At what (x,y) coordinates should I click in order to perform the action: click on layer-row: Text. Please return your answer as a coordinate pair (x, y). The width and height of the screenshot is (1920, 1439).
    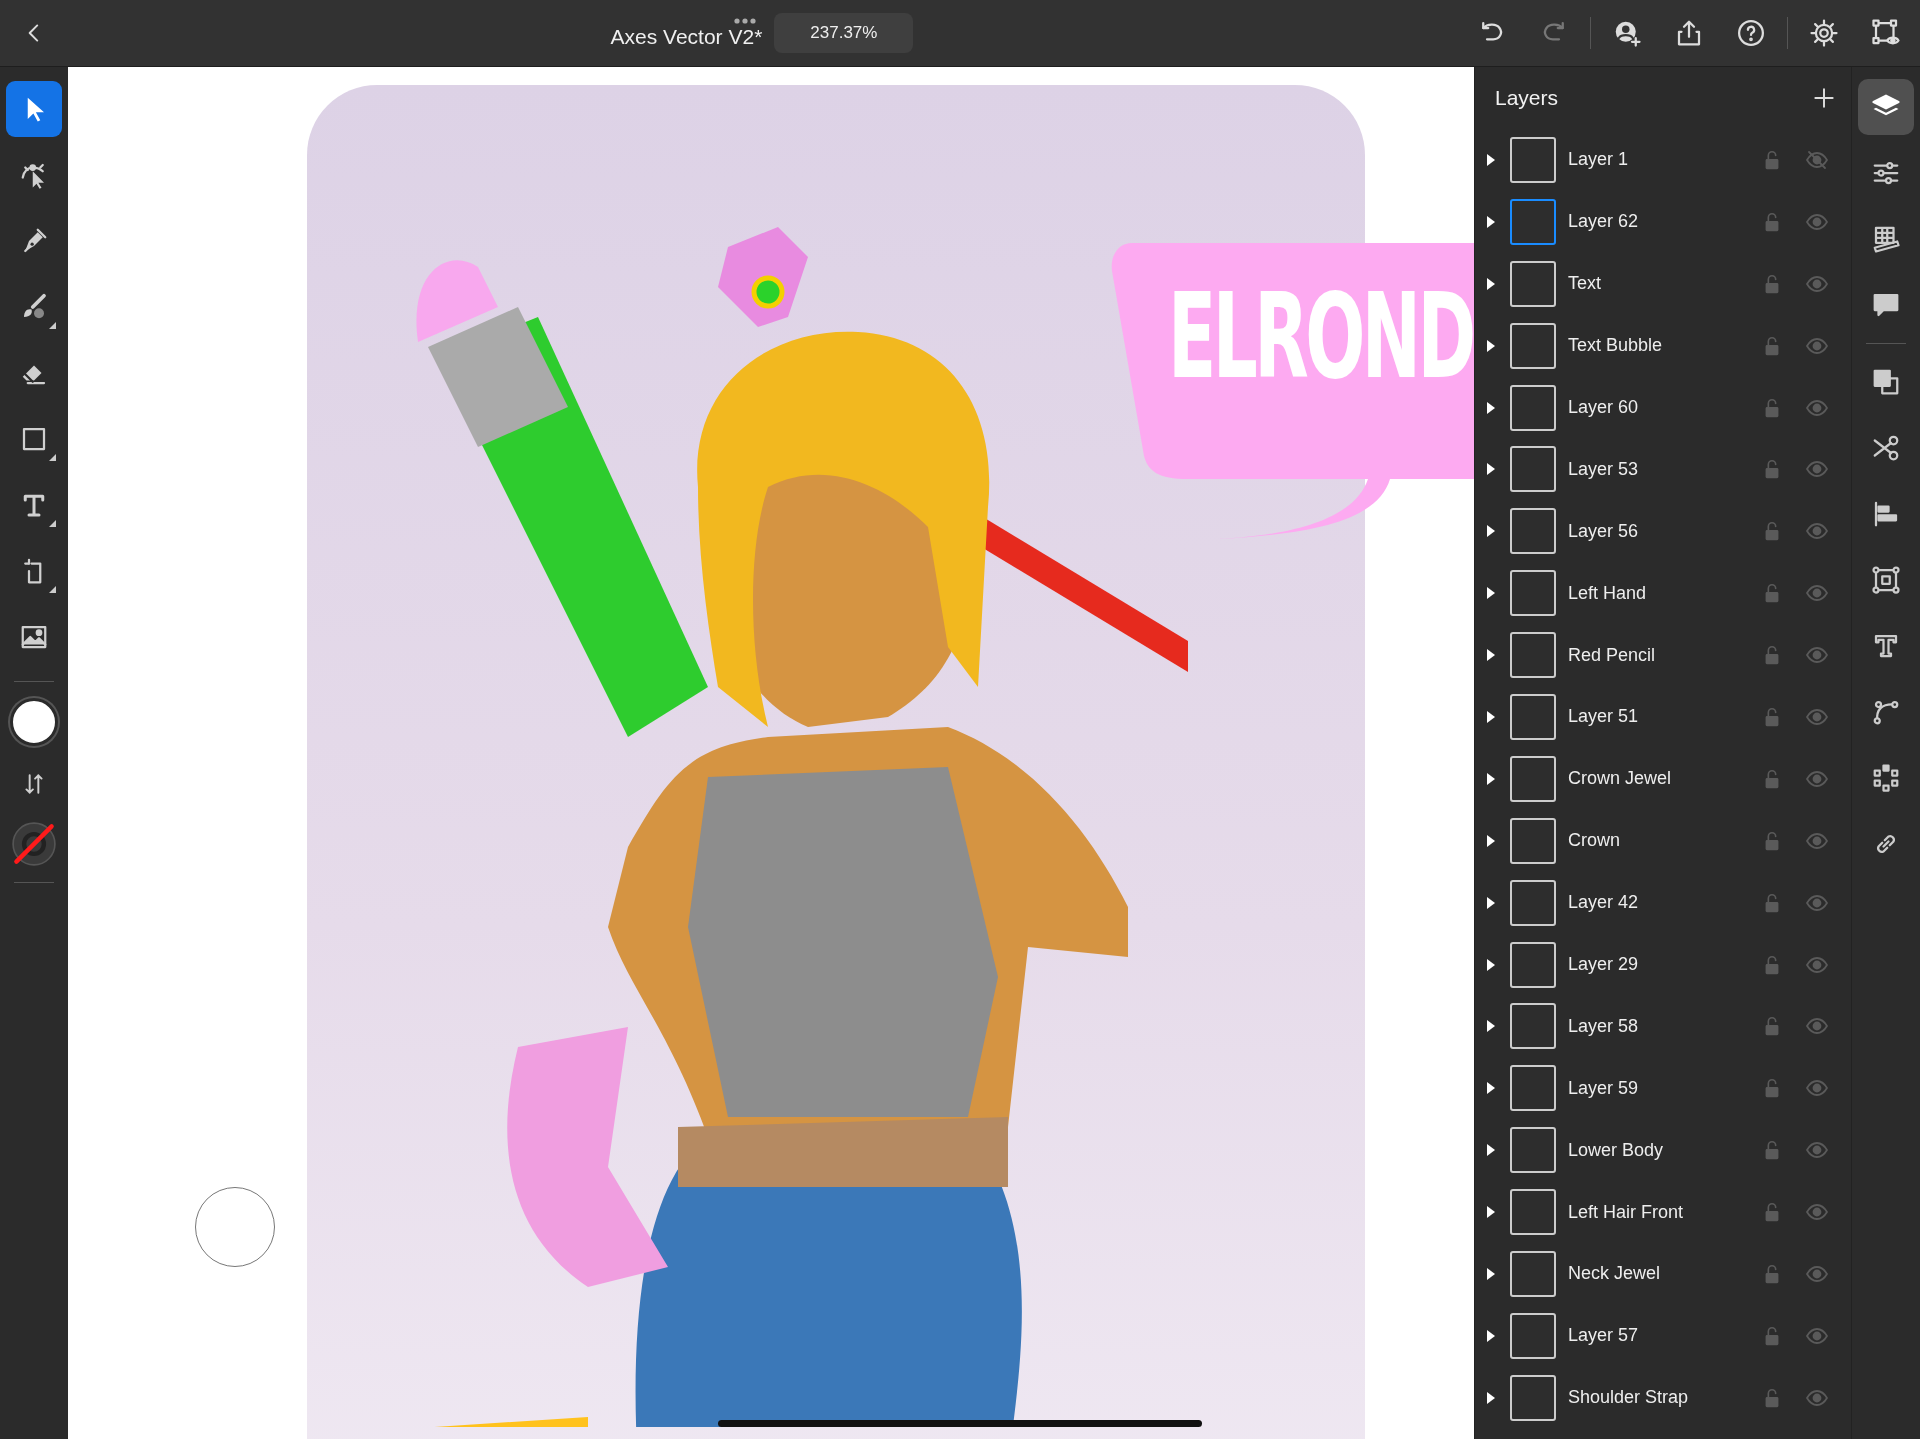
    Looking at the image, I should click on (1663, 283).